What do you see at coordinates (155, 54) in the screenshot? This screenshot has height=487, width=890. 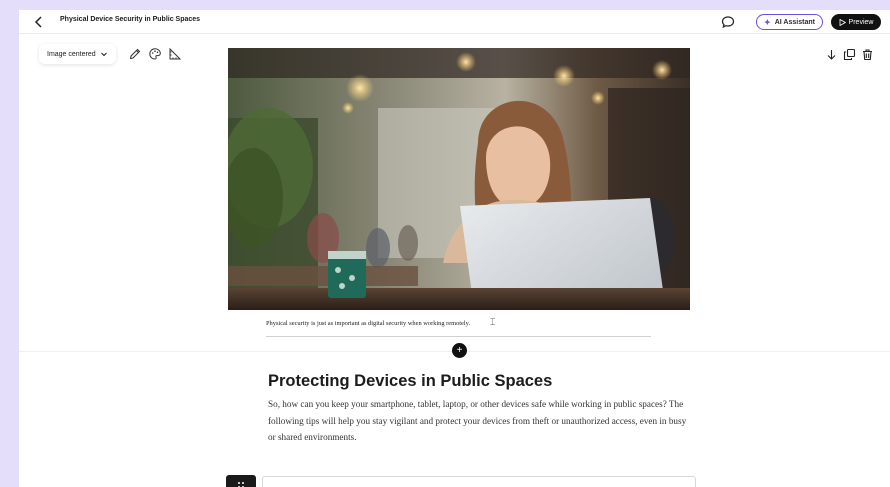 I see `palette-icon` at bounding box center [155, 54].